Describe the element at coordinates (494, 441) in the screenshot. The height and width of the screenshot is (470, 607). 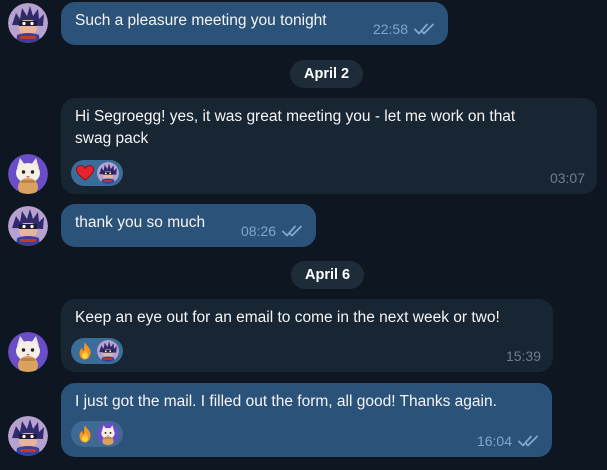
I see `message-time: 16:04` at that location.